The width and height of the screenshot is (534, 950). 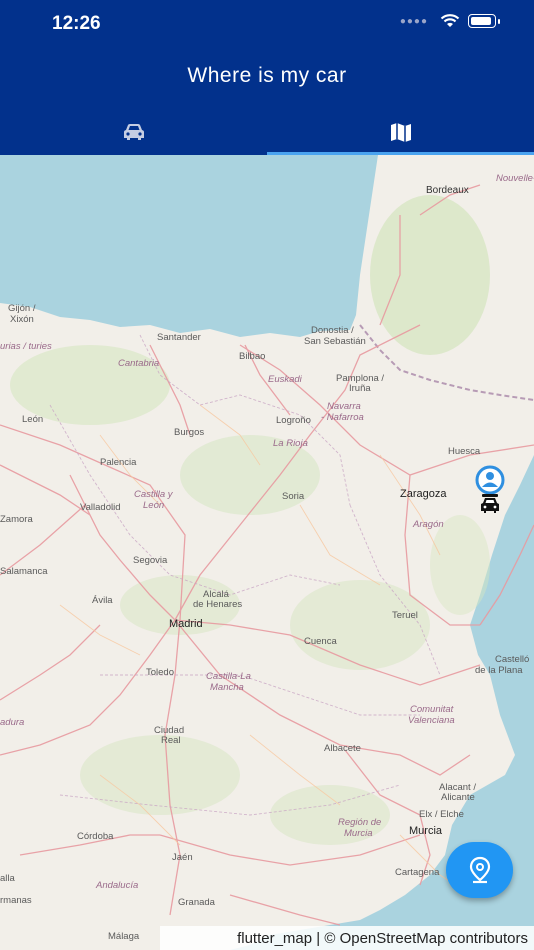 What do you see at coordinates (154, 505) in the screenshot?
I see `map-label-leon2: León` at bounding box center [154, 505].